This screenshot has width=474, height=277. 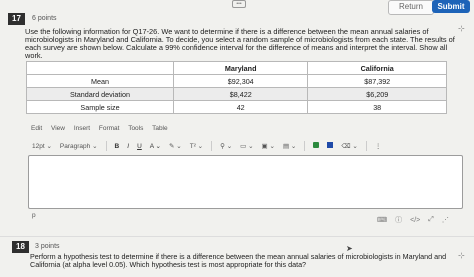 I want to click on question-points: 6 points, so click(x=44, y=18).